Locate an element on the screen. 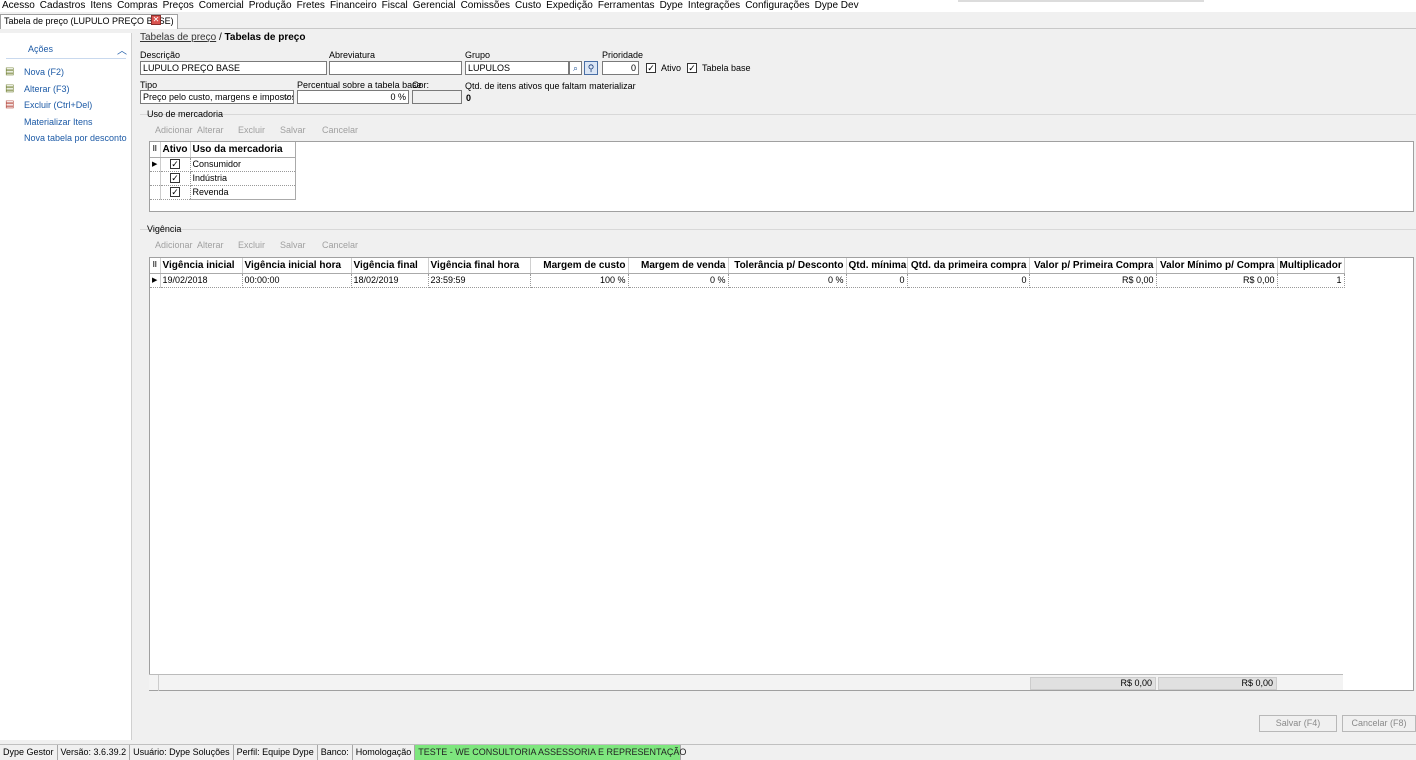  cell-qtd-minima: 0 is located at coordinates (877, 280).